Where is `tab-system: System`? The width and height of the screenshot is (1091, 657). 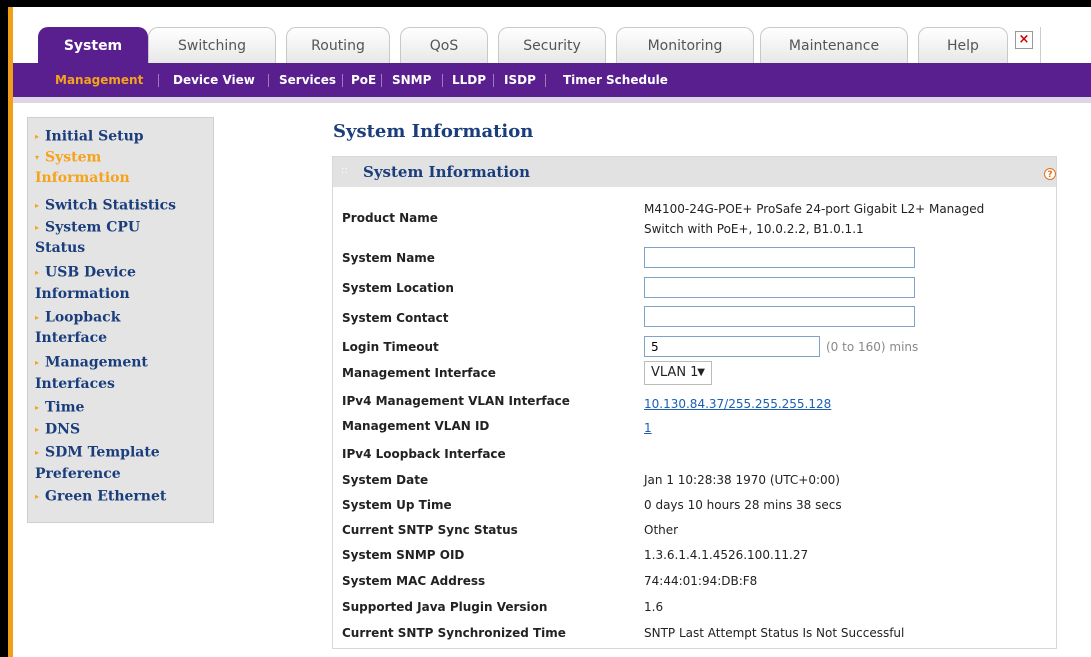 tab-system: System is located at coordinates (93, 45).